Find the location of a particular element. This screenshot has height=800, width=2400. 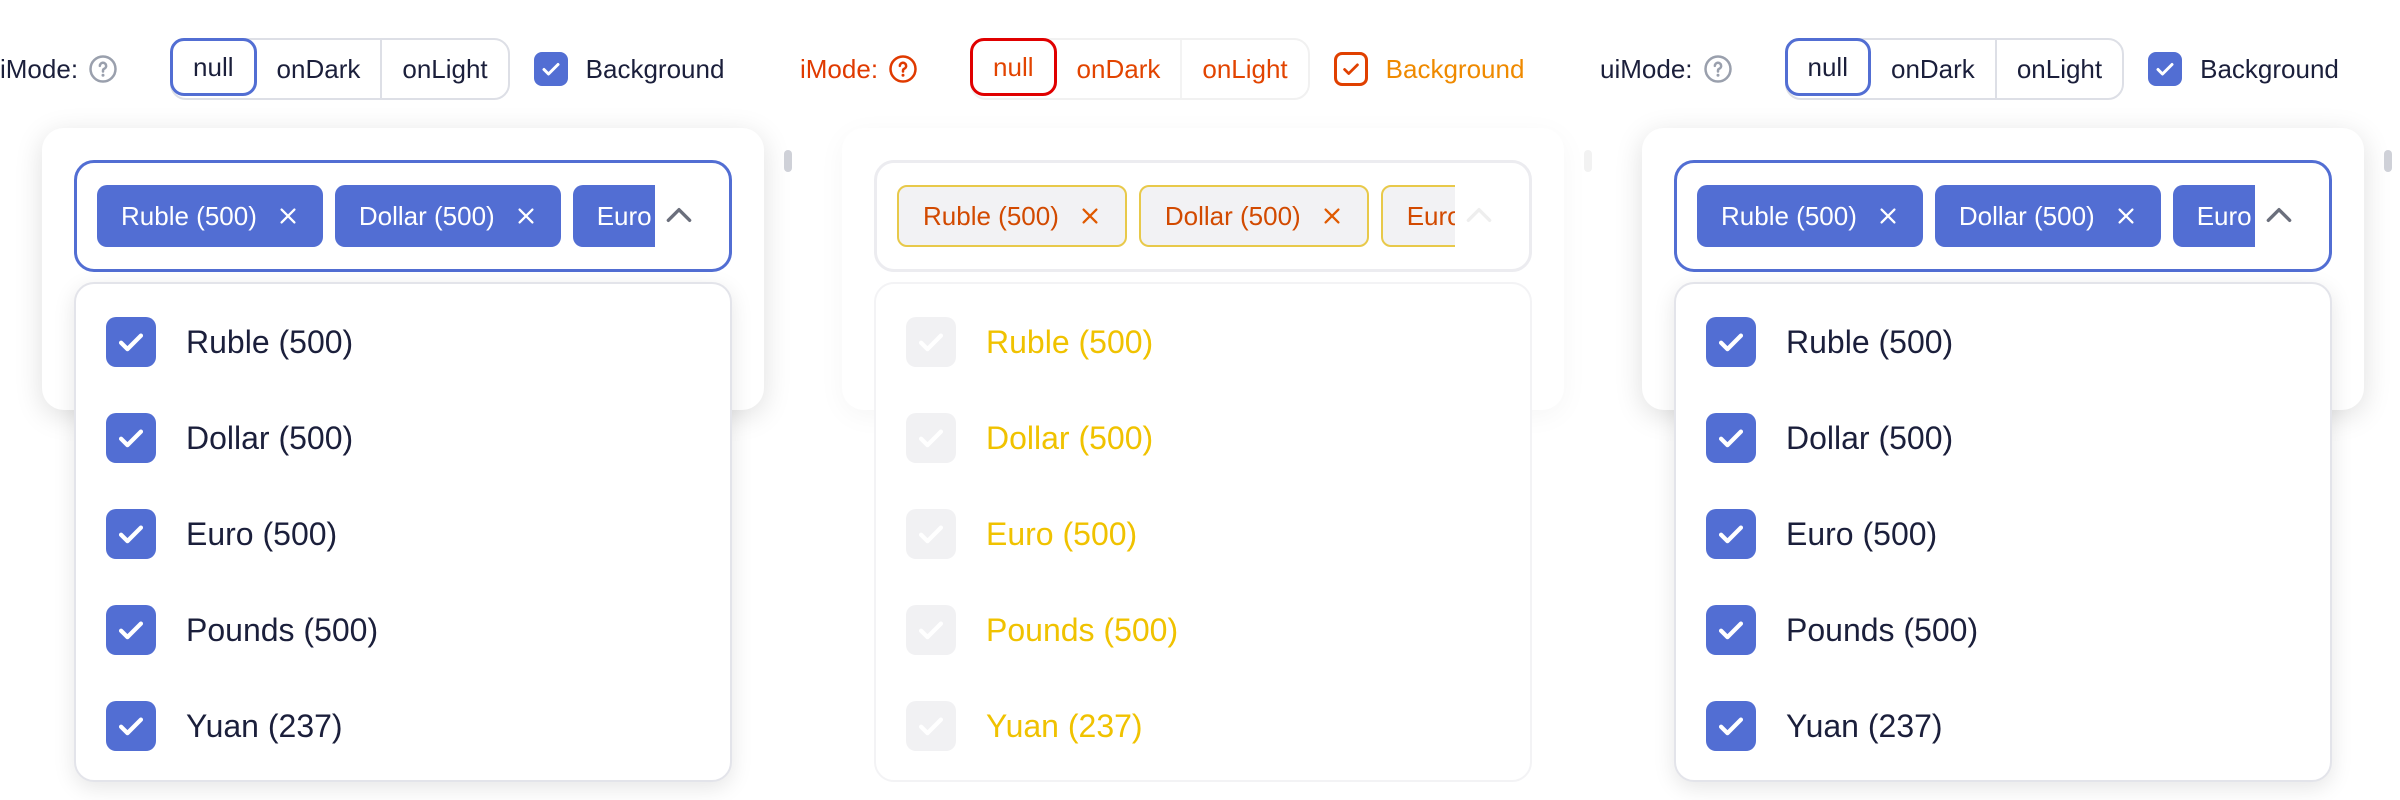

mode-toolbar: iMode: null onDark onLight Background is located at coordinates (1162, 69).